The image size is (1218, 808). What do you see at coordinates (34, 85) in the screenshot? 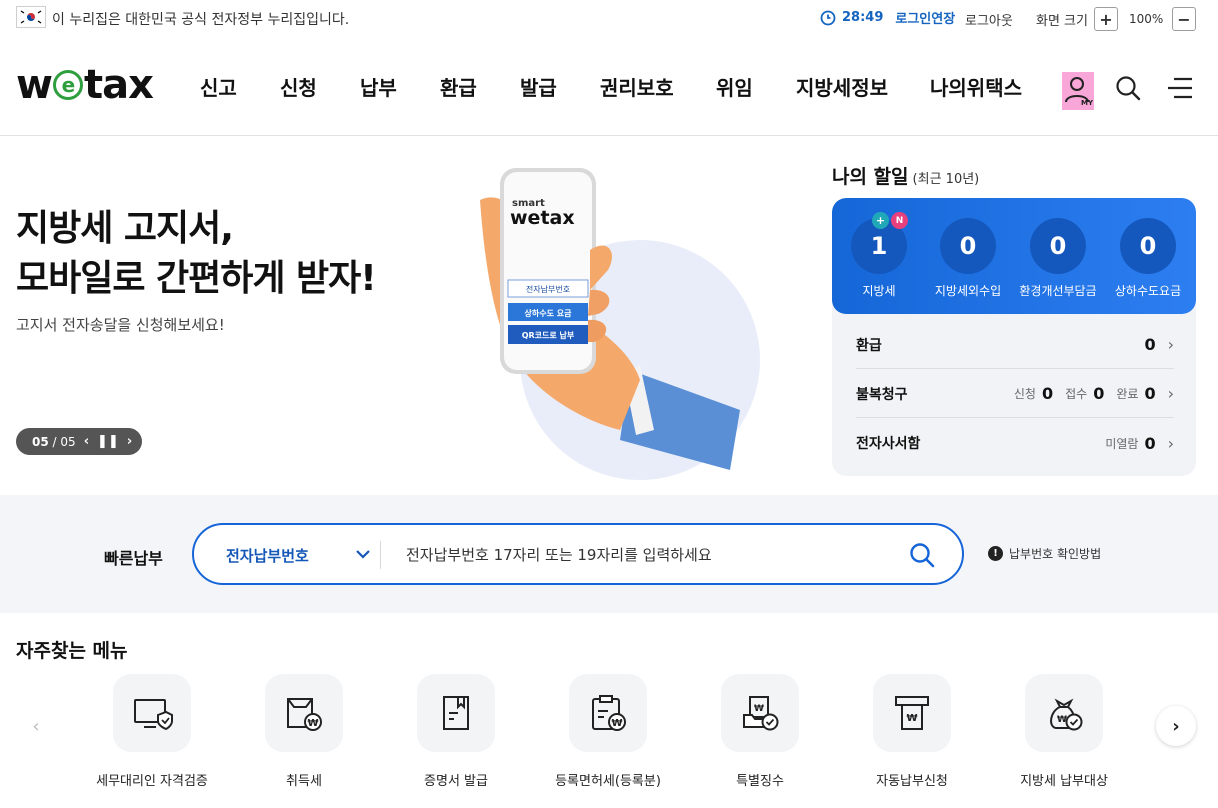
I see `logo-part-w: w` at bounding box center [34, 85].